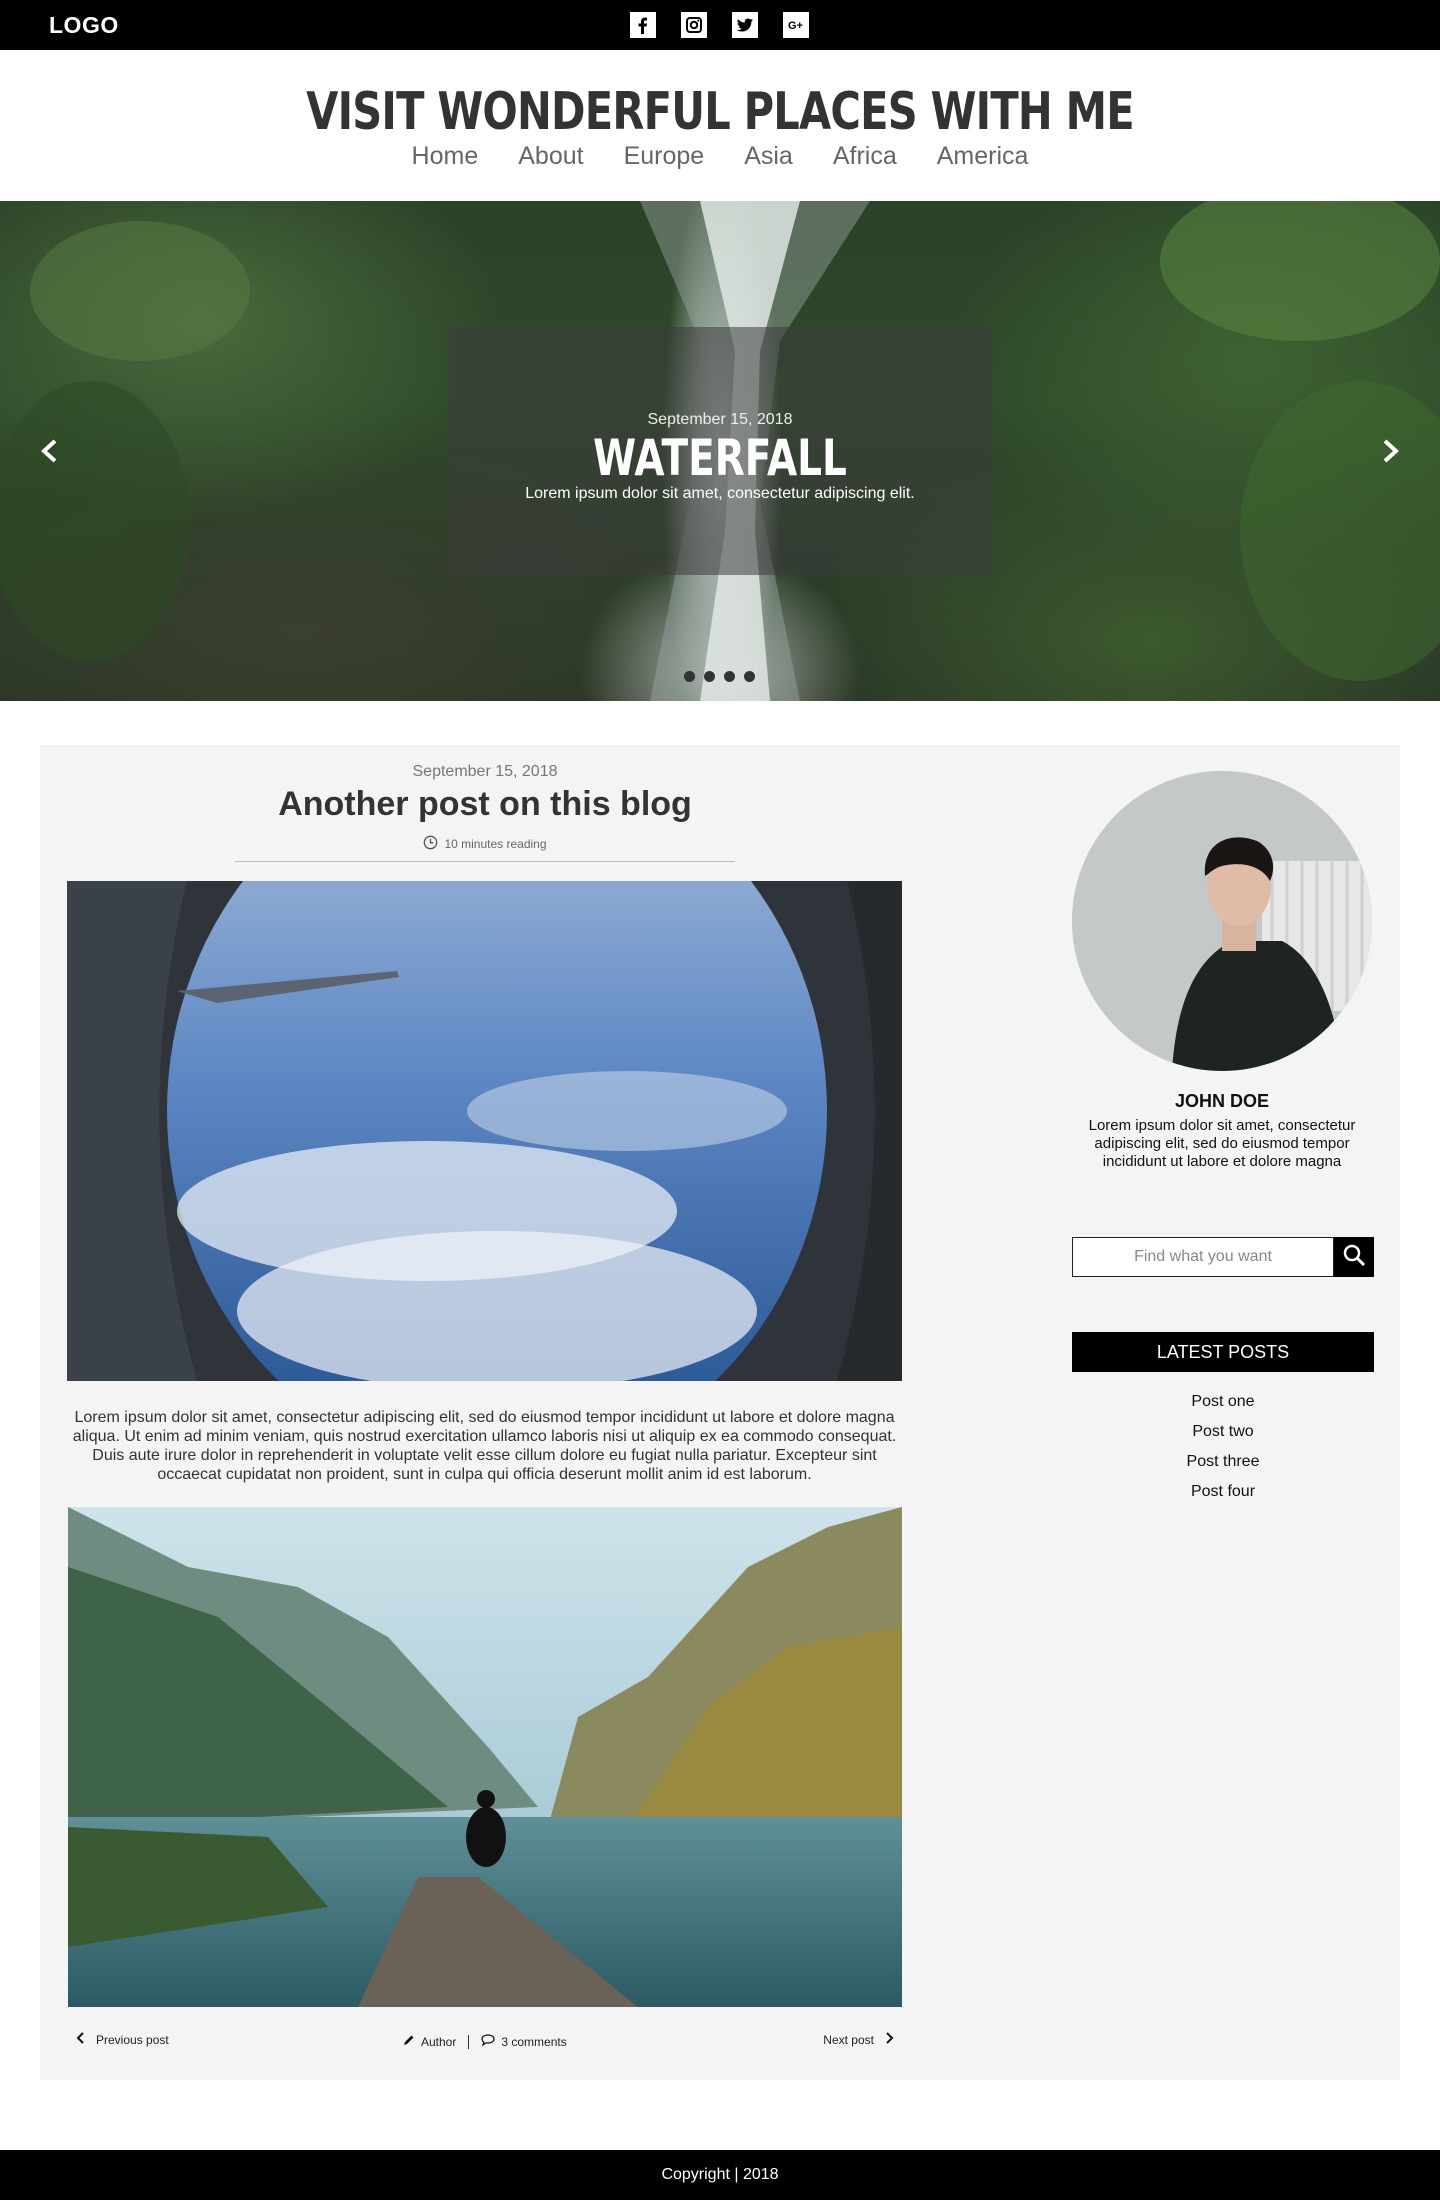  What do you see at coordinates (550, 156) in the screenshot?
I see `nav-item-about: About` at bounding box center [550, 156].